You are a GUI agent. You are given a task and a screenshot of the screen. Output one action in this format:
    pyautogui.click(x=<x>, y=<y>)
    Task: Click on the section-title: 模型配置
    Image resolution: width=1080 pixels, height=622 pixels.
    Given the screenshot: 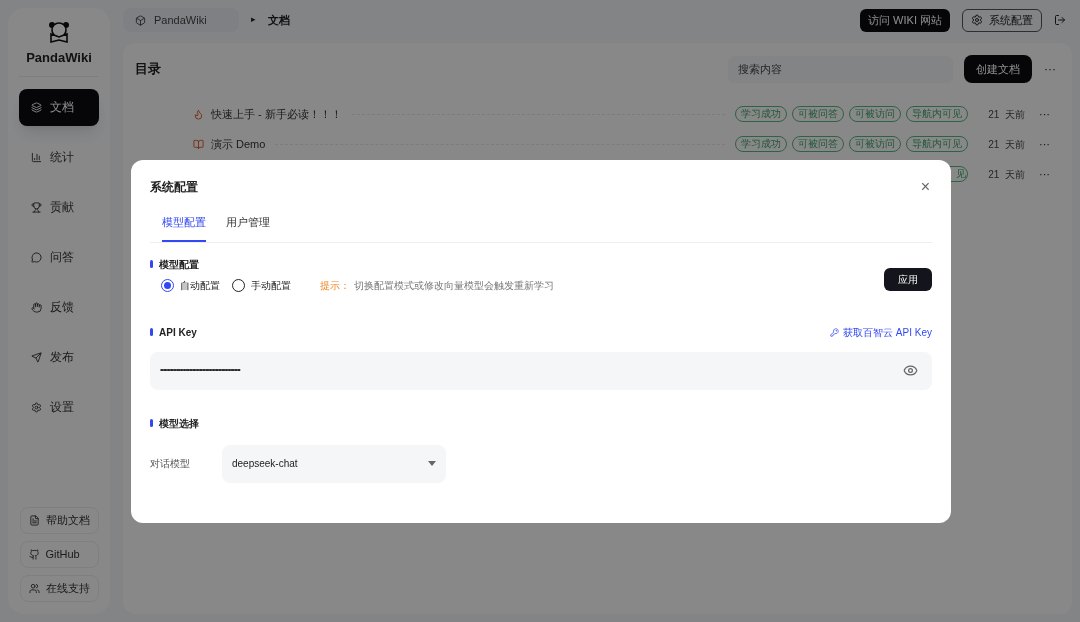 What is the action you would take?
    pyautogui.click(x=179, y=264)
    